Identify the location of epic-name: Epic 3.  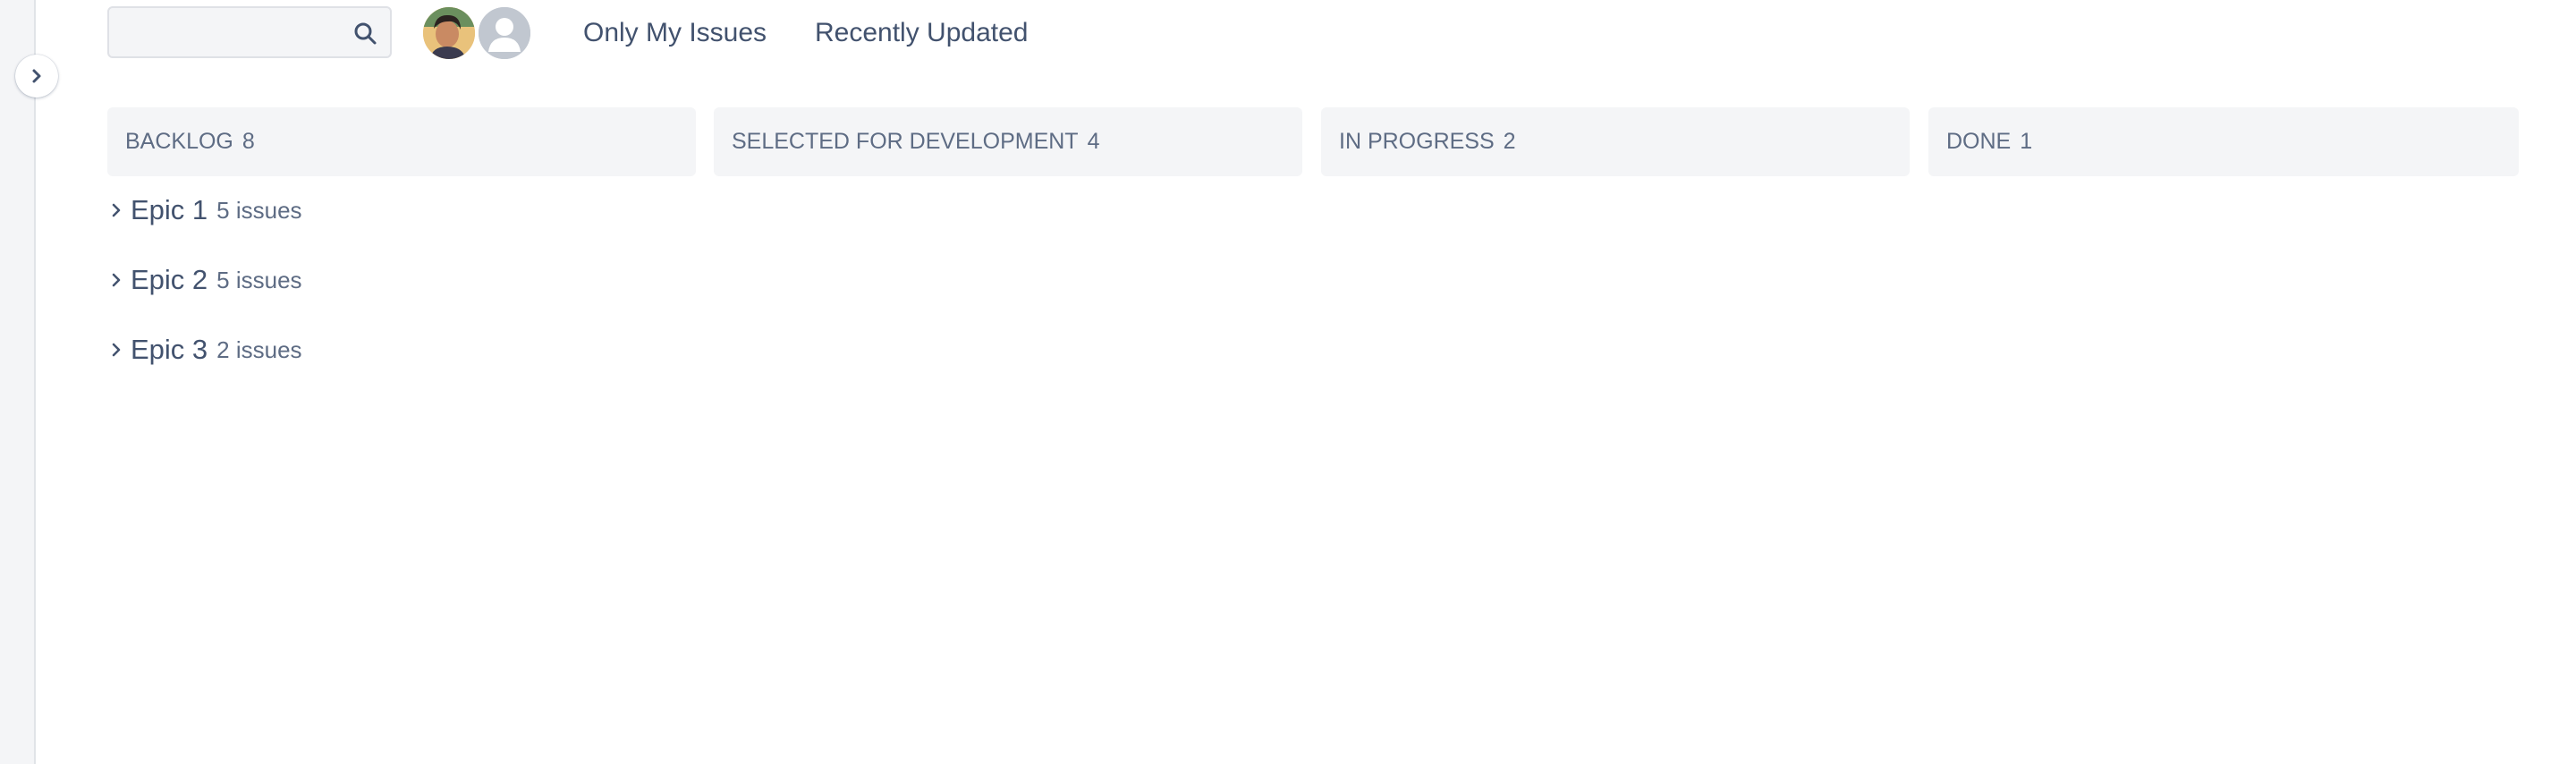
(169, 349).